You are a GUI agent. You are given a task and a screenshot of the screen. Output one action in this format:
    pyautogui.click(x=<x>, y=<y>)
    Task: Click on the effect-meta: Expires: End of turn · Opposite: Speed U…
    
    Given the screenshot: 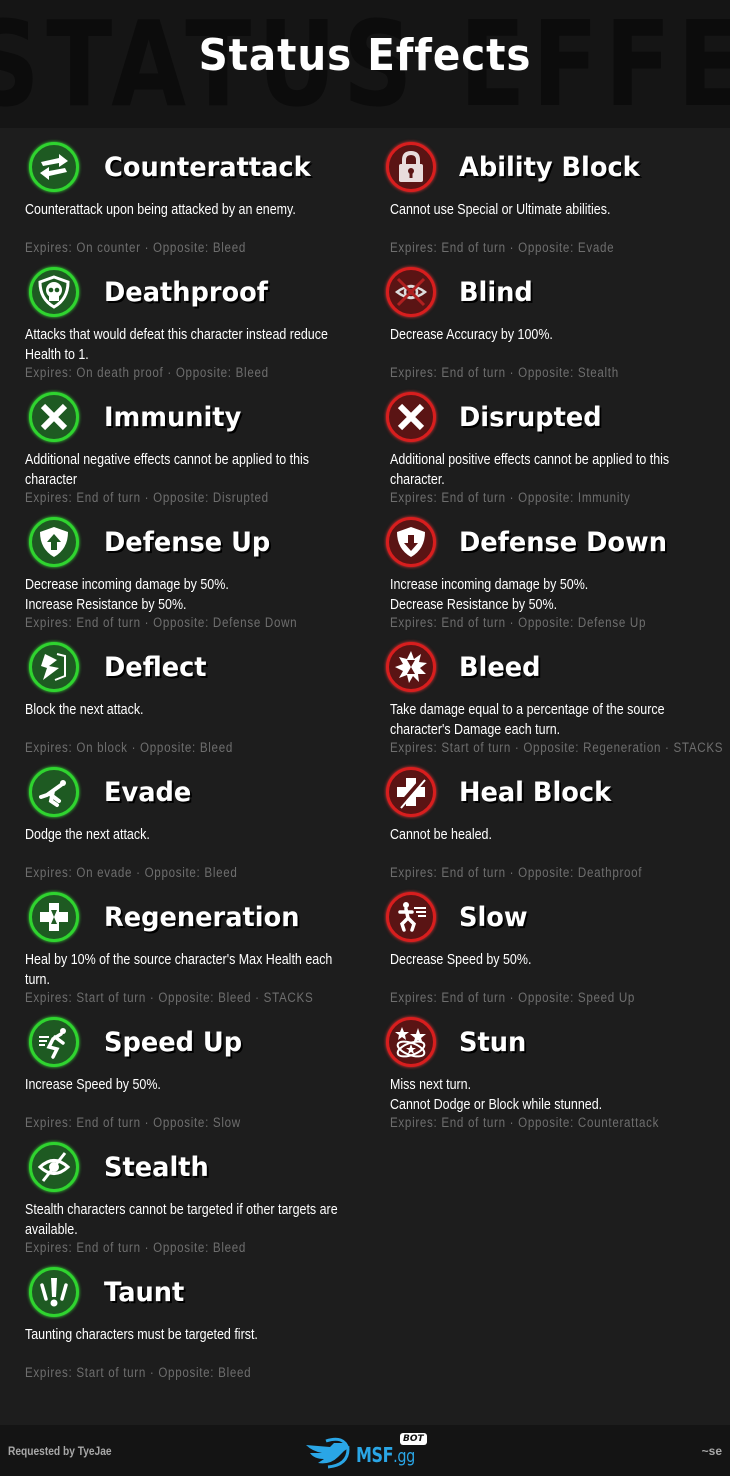 What is the action you would take?
    pyautogui.click(x=513, y=997)
    